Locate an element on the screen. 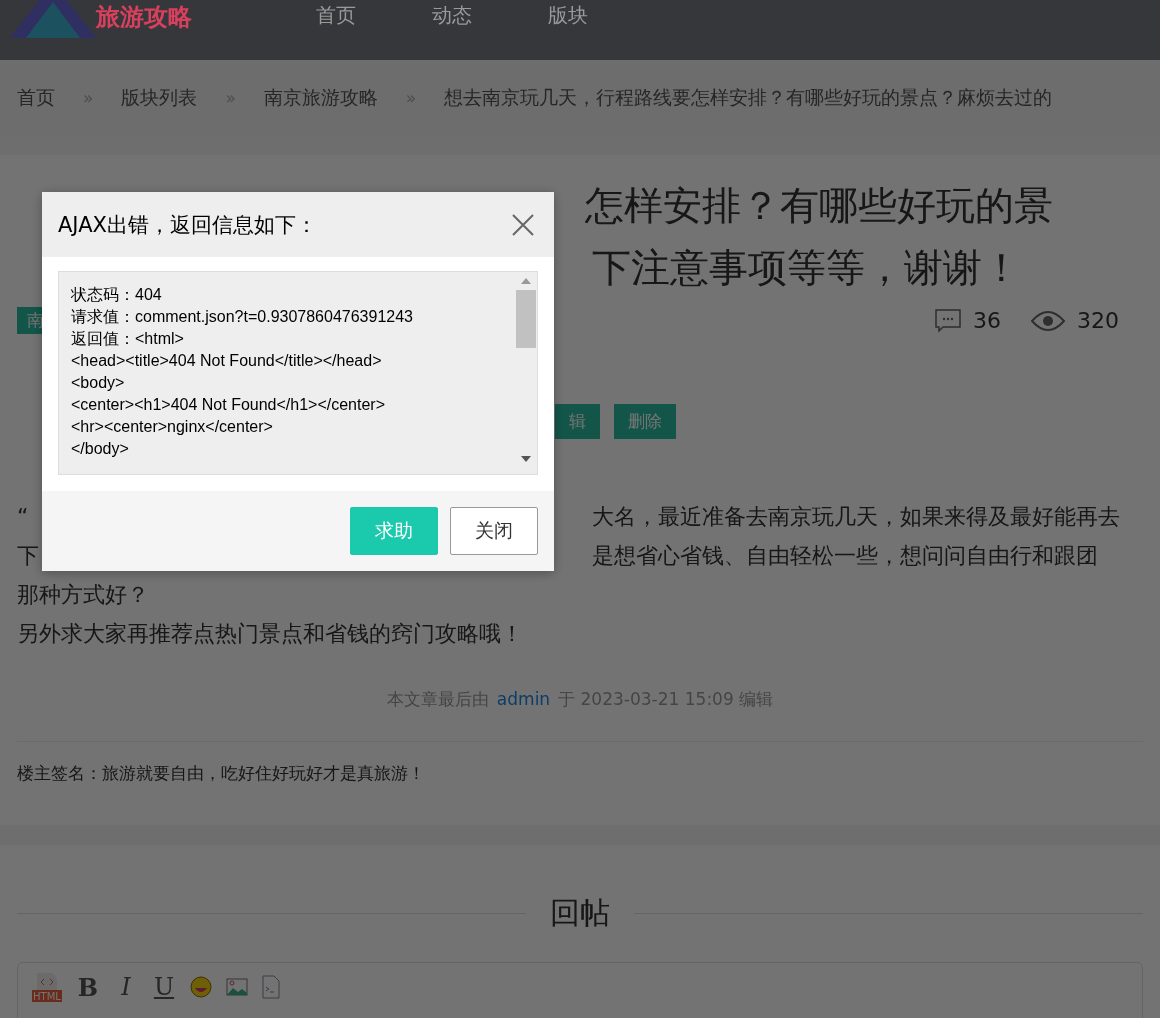 The width and height of the screenshot is (1160, 1018). dialog-title: AJAX出错，返回信息如下： is located at coordinates (187, 225).